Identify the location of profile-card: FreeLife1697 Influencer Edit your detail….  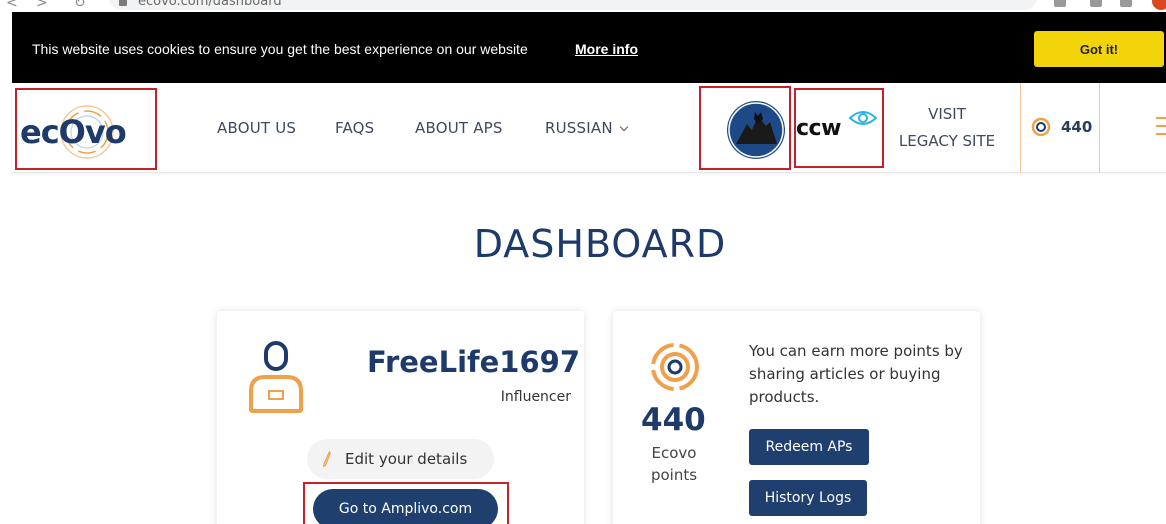
(400, 417).